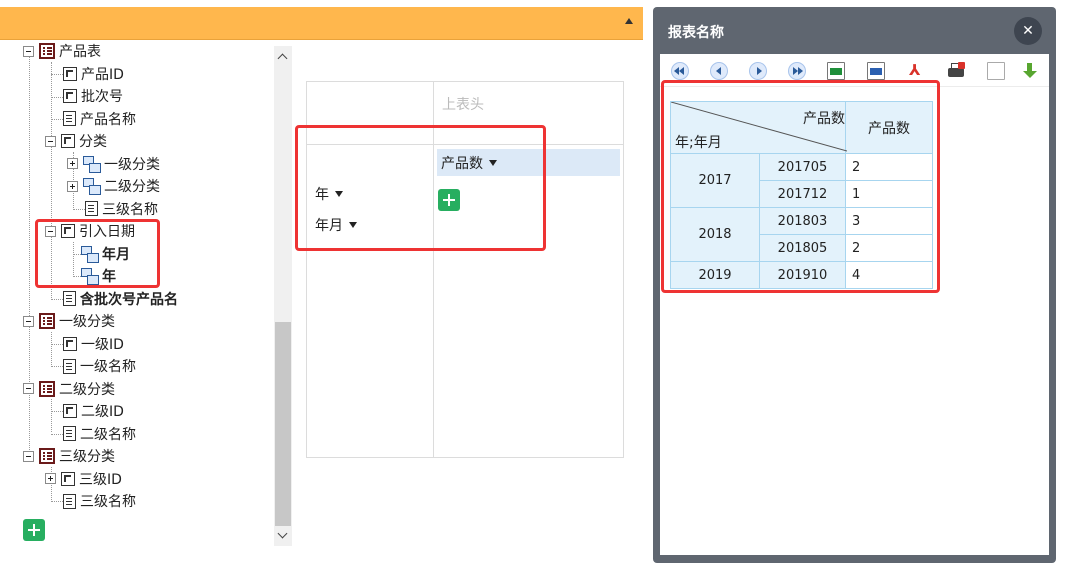 This screenshot has height=572, width=1065. I want to click on tree-node-label: 产品表, so click(80, 52).